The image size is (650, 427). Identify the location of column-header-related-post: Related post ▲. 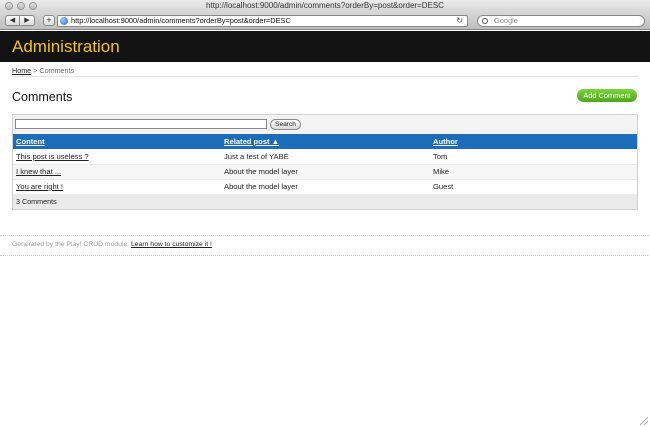
(325, 141).